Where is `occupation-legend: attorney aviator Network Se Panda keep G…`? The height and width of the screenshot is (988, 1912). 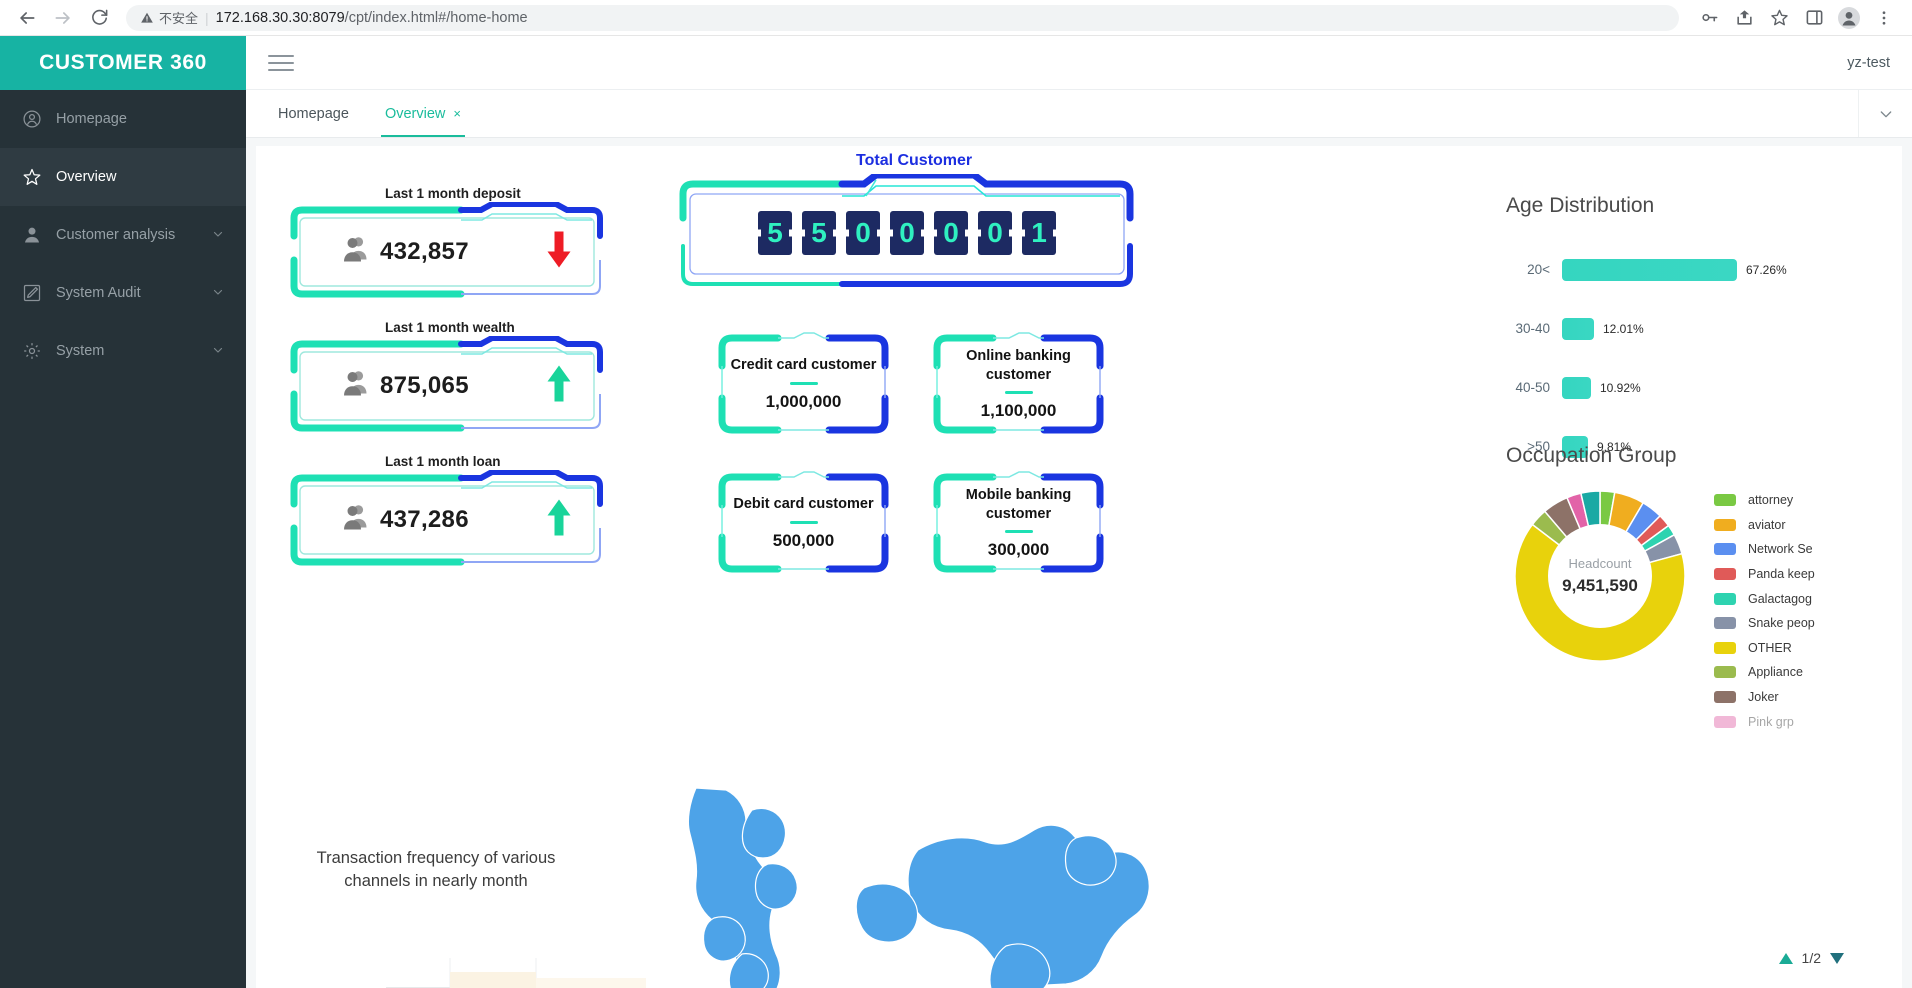
occupation-legend: attorney aviator Network Se Panda keep G… is located at coordinates (1764, 611).